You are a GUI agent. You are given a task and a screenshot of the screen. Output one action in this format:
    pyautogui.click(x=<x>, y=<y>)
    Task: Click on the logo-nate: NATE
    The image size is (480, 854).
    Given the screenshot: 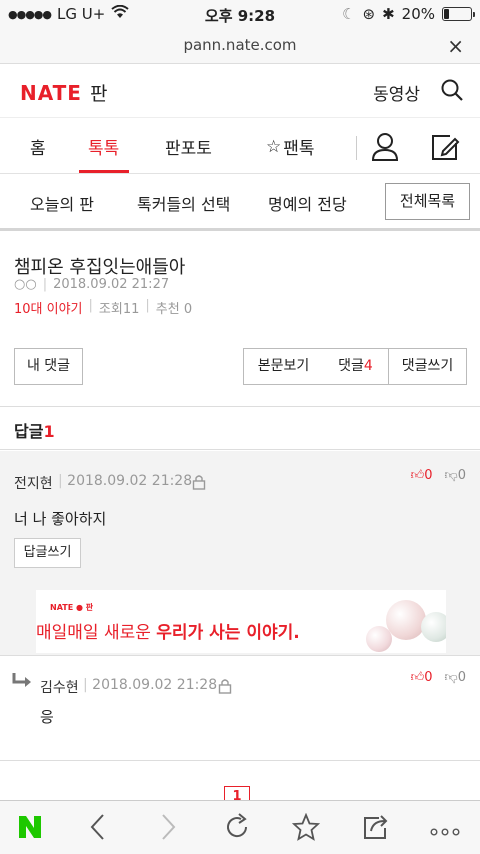 What is the action you would take?
    pyautogui.click(x=51, y=93)
    